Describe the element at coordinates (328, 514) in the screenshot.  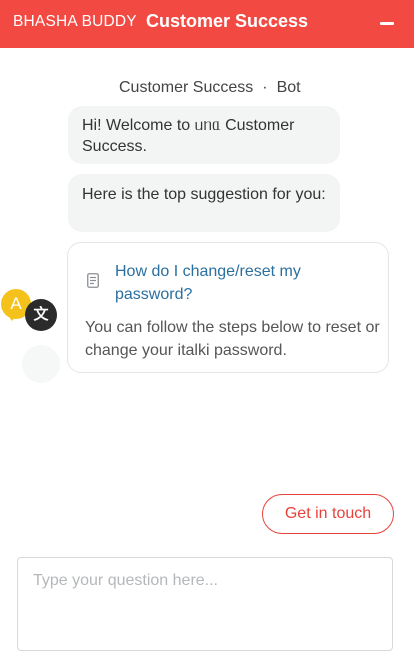
I see `get-in-touch-button: Get in touch` at that location.